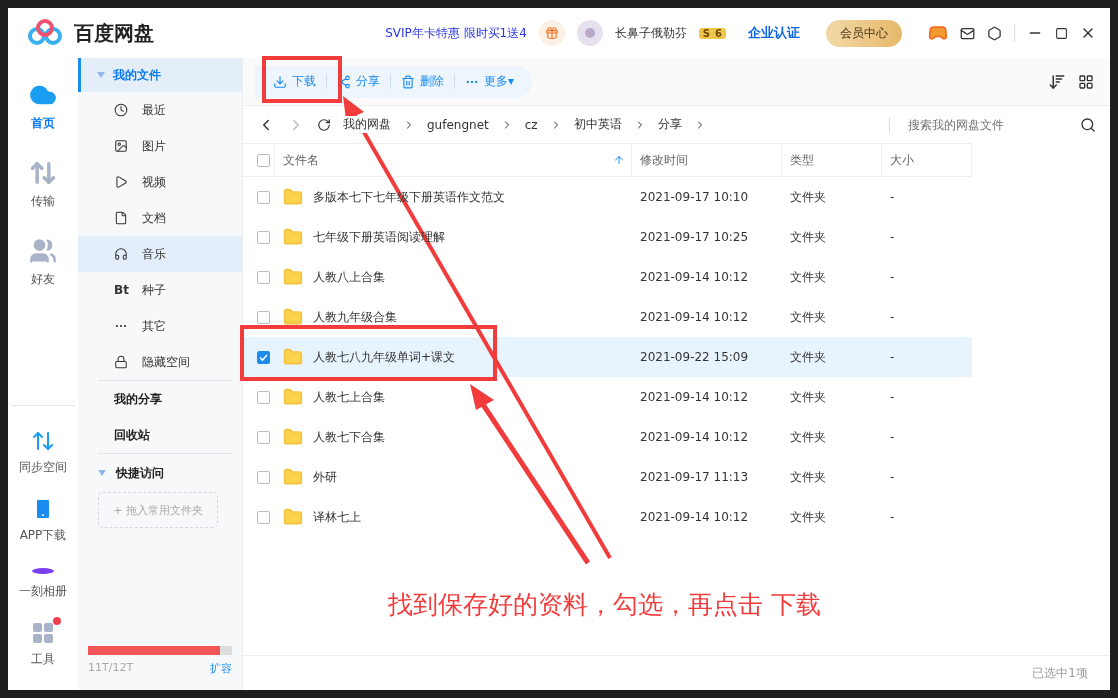  Describe the element at coordinates (165, 399) in the screenshot. I see `sidebar-link: 我的分享` at that location.